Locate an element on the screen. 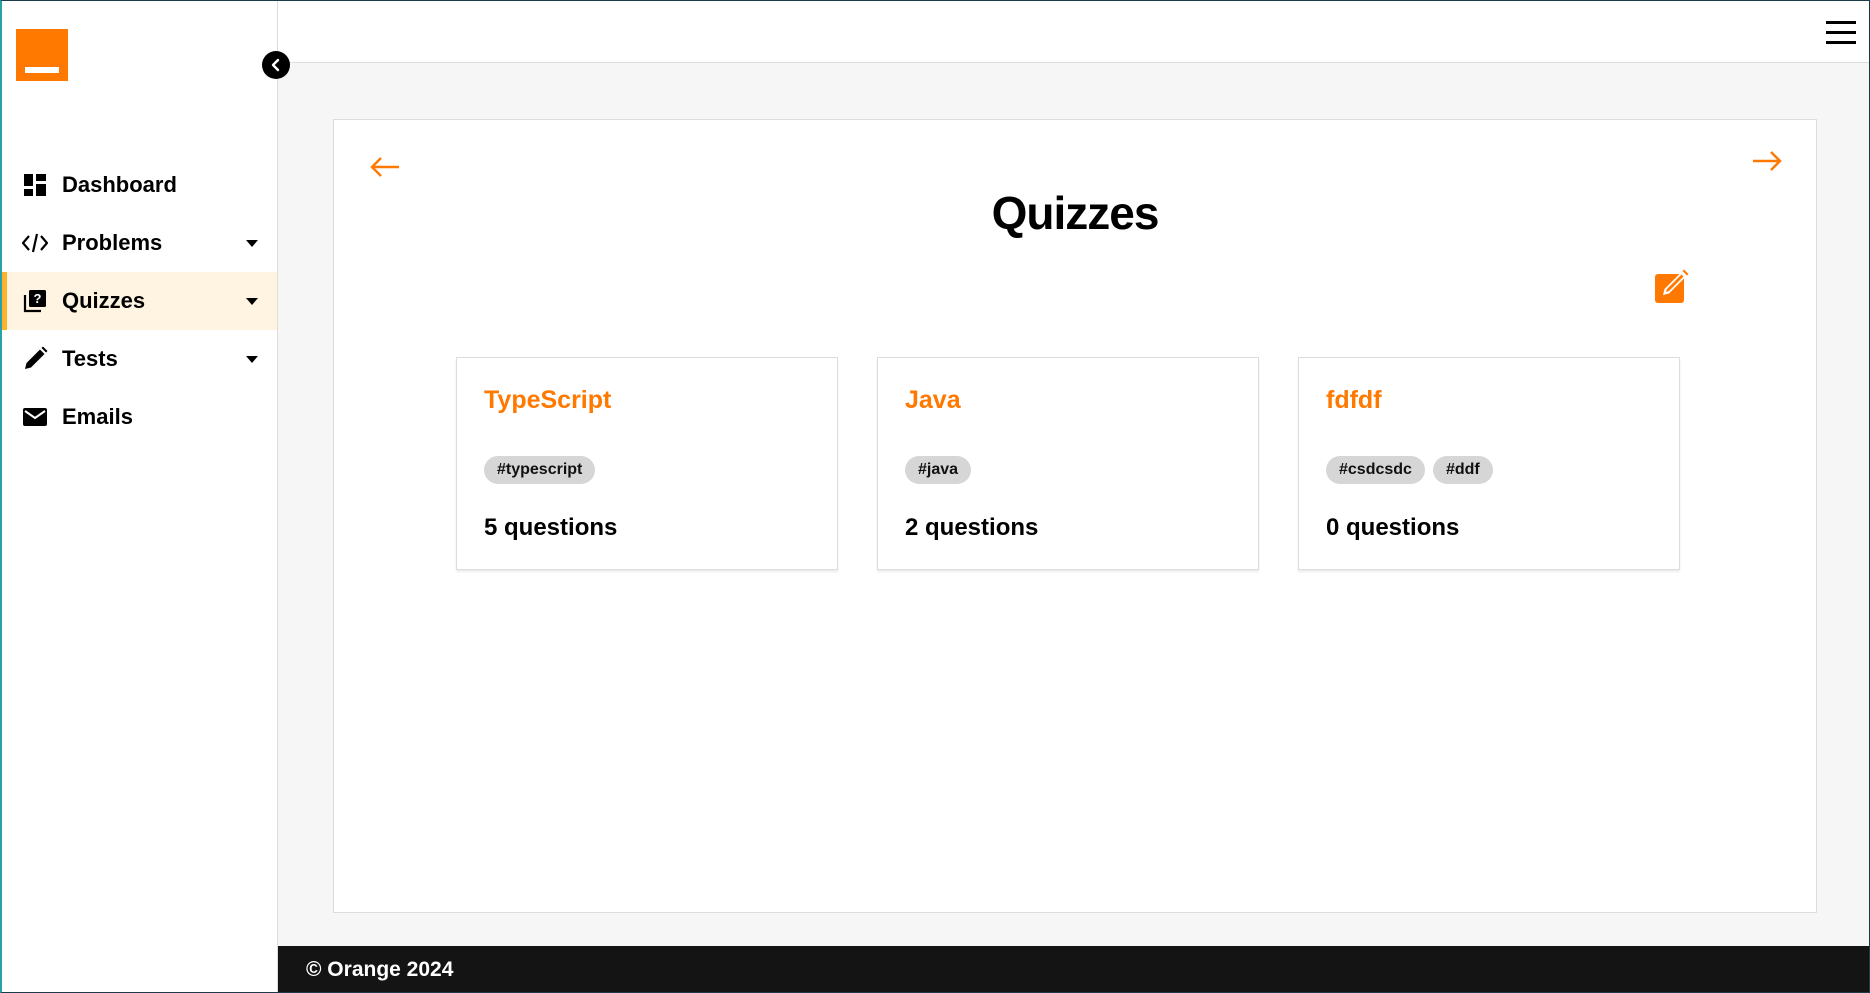 This screenshot has height=993, width=1870. sidebar-item-label: Emails is located at coordinates (97, 416).